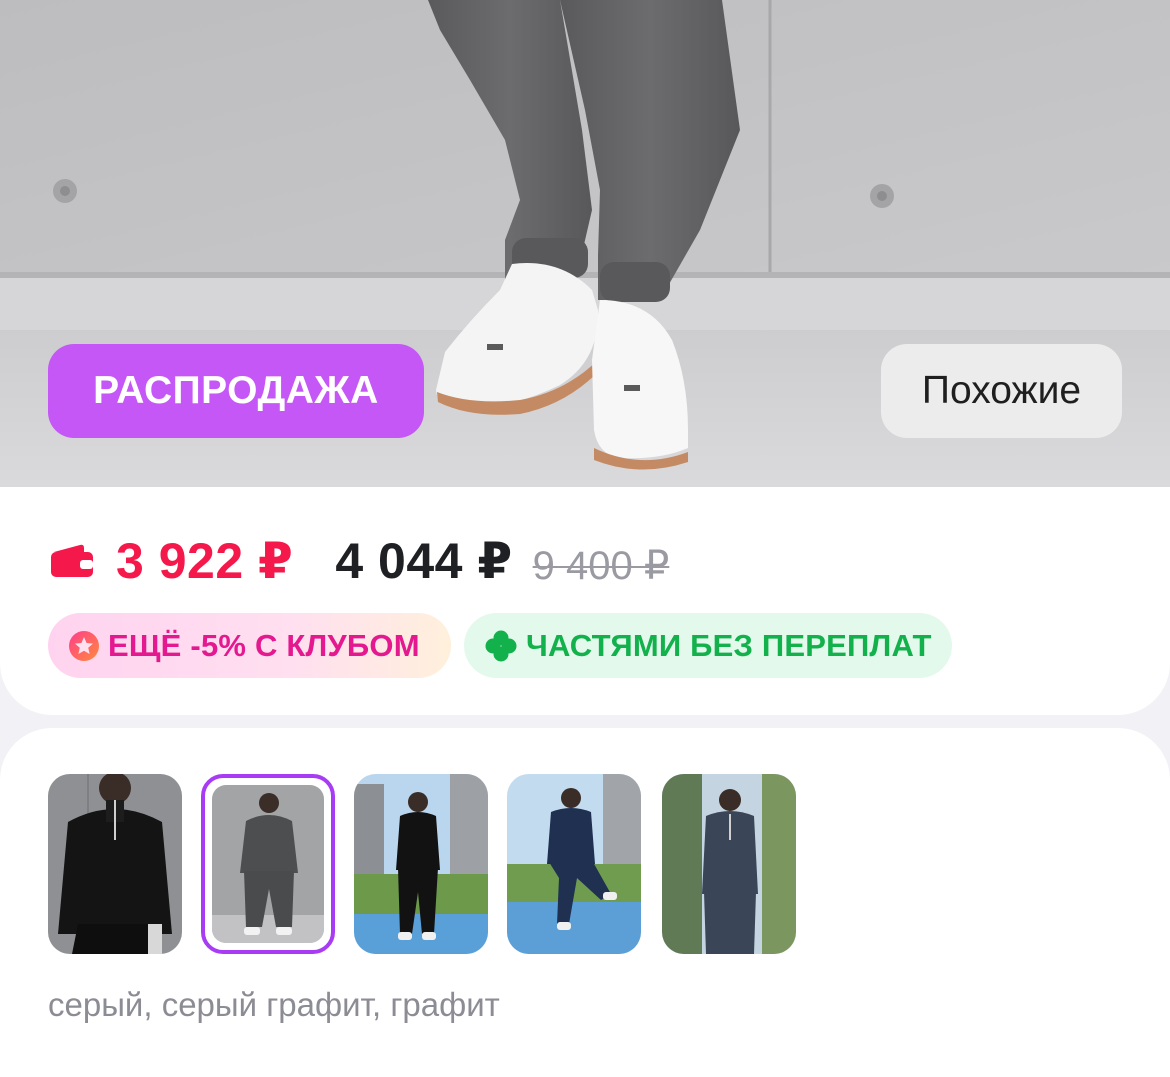  I want to click on current-price: 4 044 ₽, so click(424, 561).